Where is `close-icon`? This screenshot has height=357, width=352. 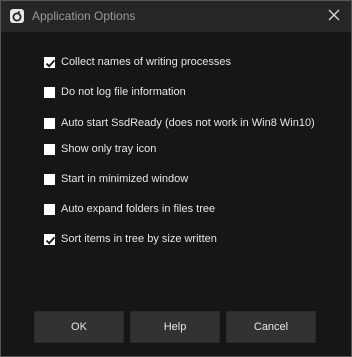 close-icon is located at coordinates (334, 15).